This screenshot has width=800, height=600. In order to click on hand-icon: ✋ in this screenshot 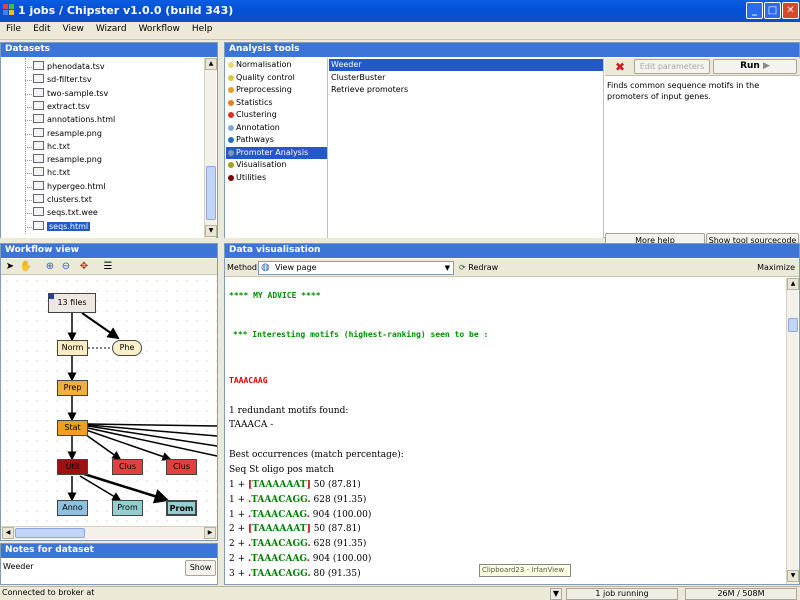, I will do `click(26, 267)`.